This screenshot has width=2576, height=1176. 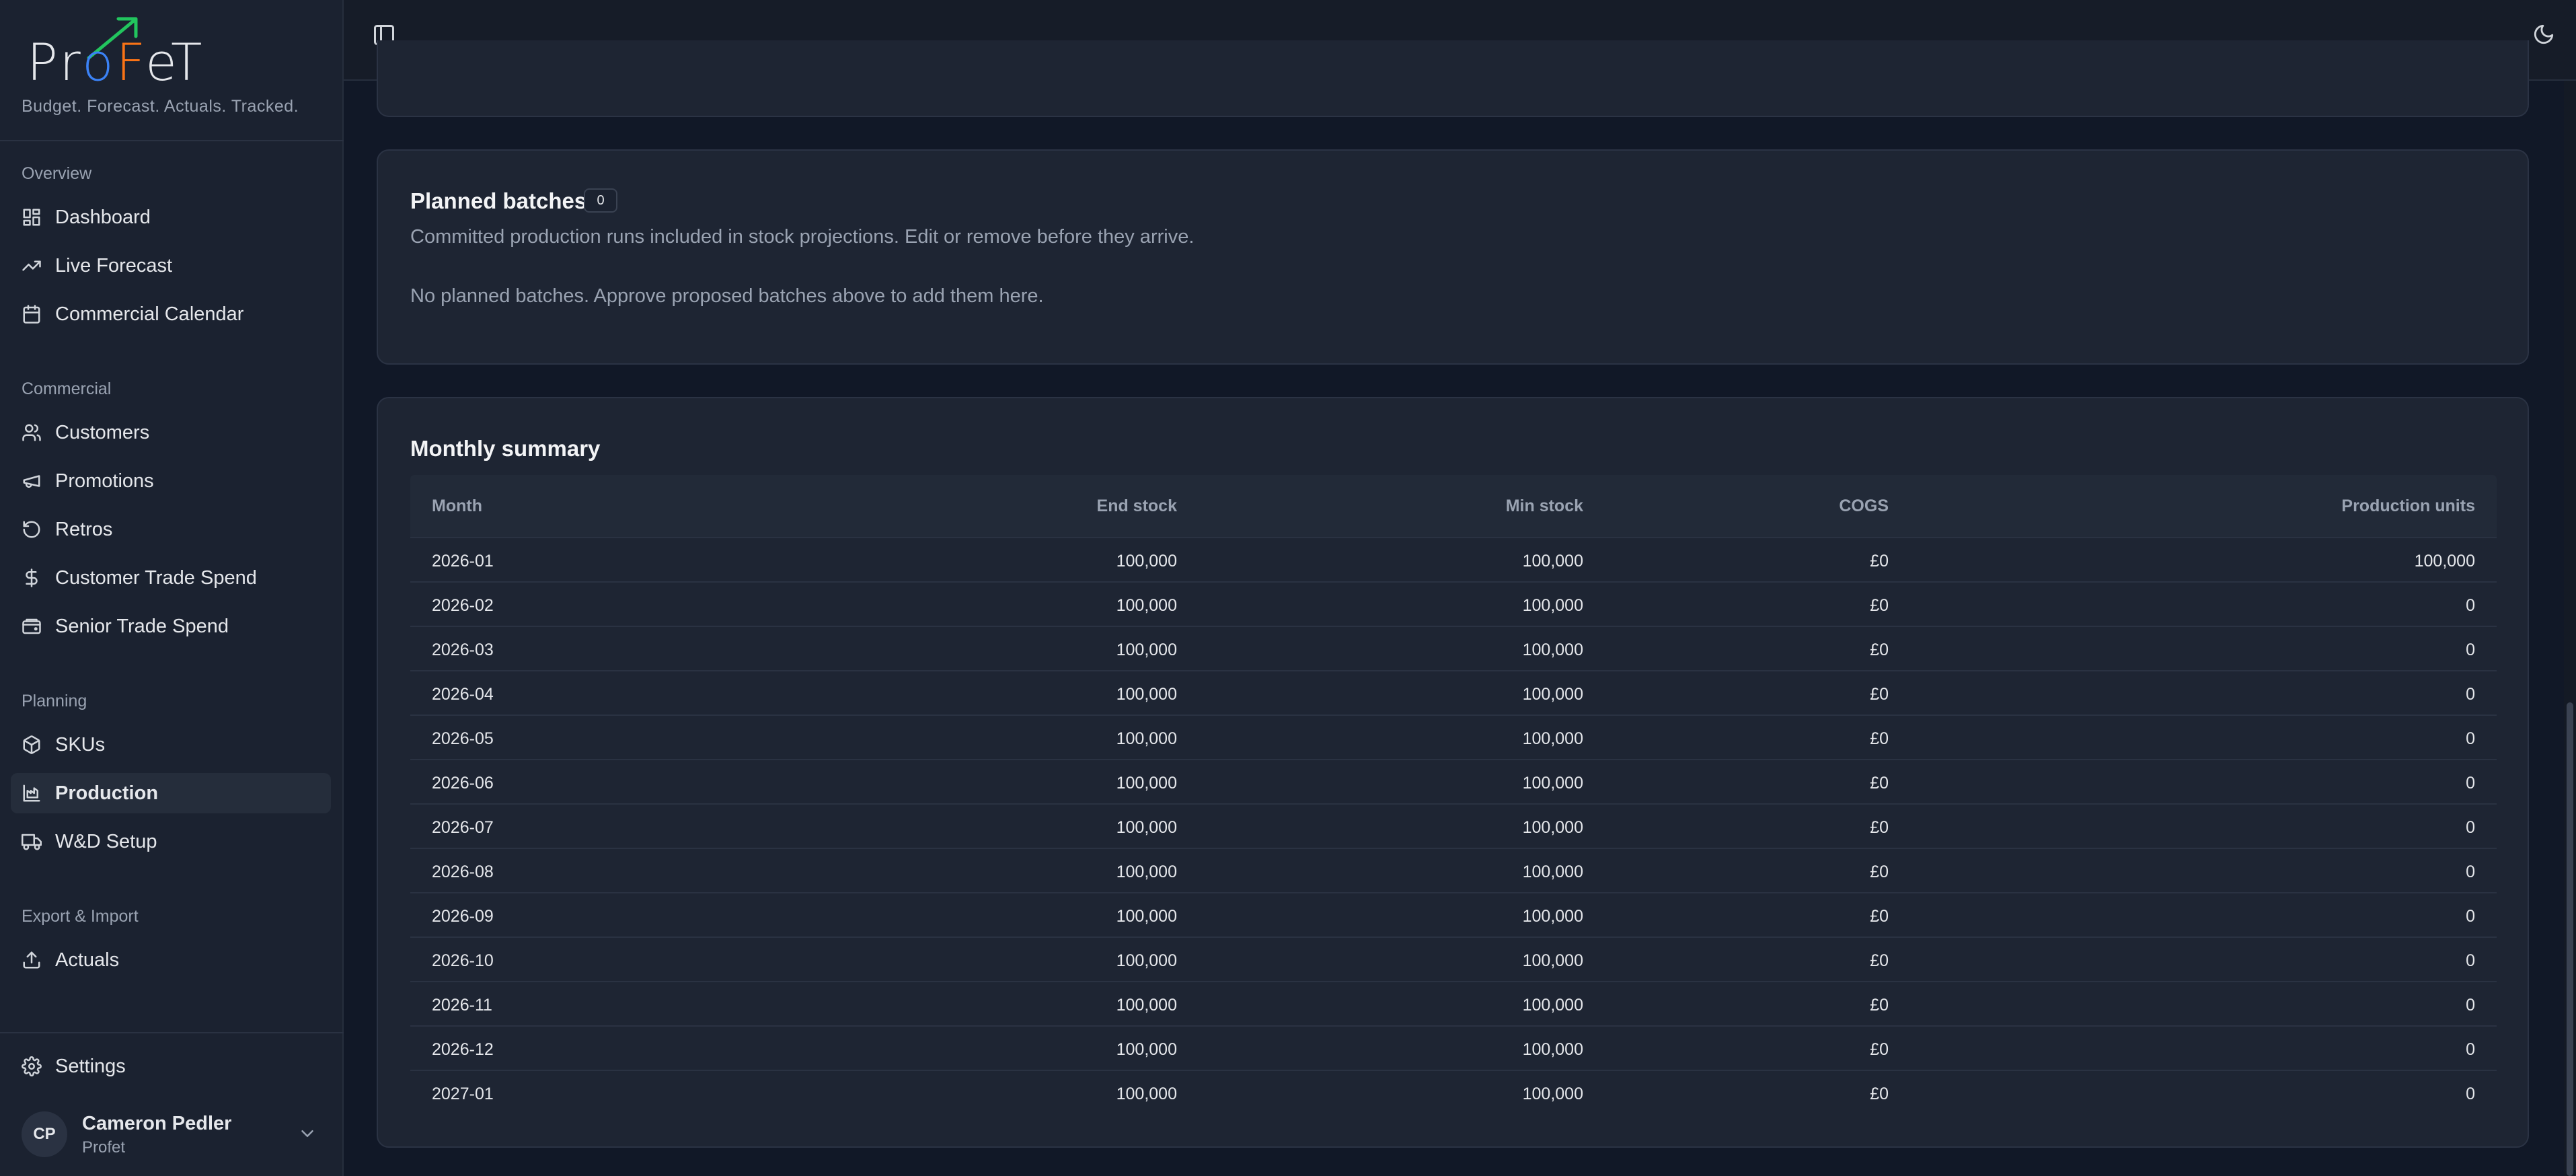 I want to click on sidebar-item-live-forecast: Live Forecast, so click(x=171, y=266).